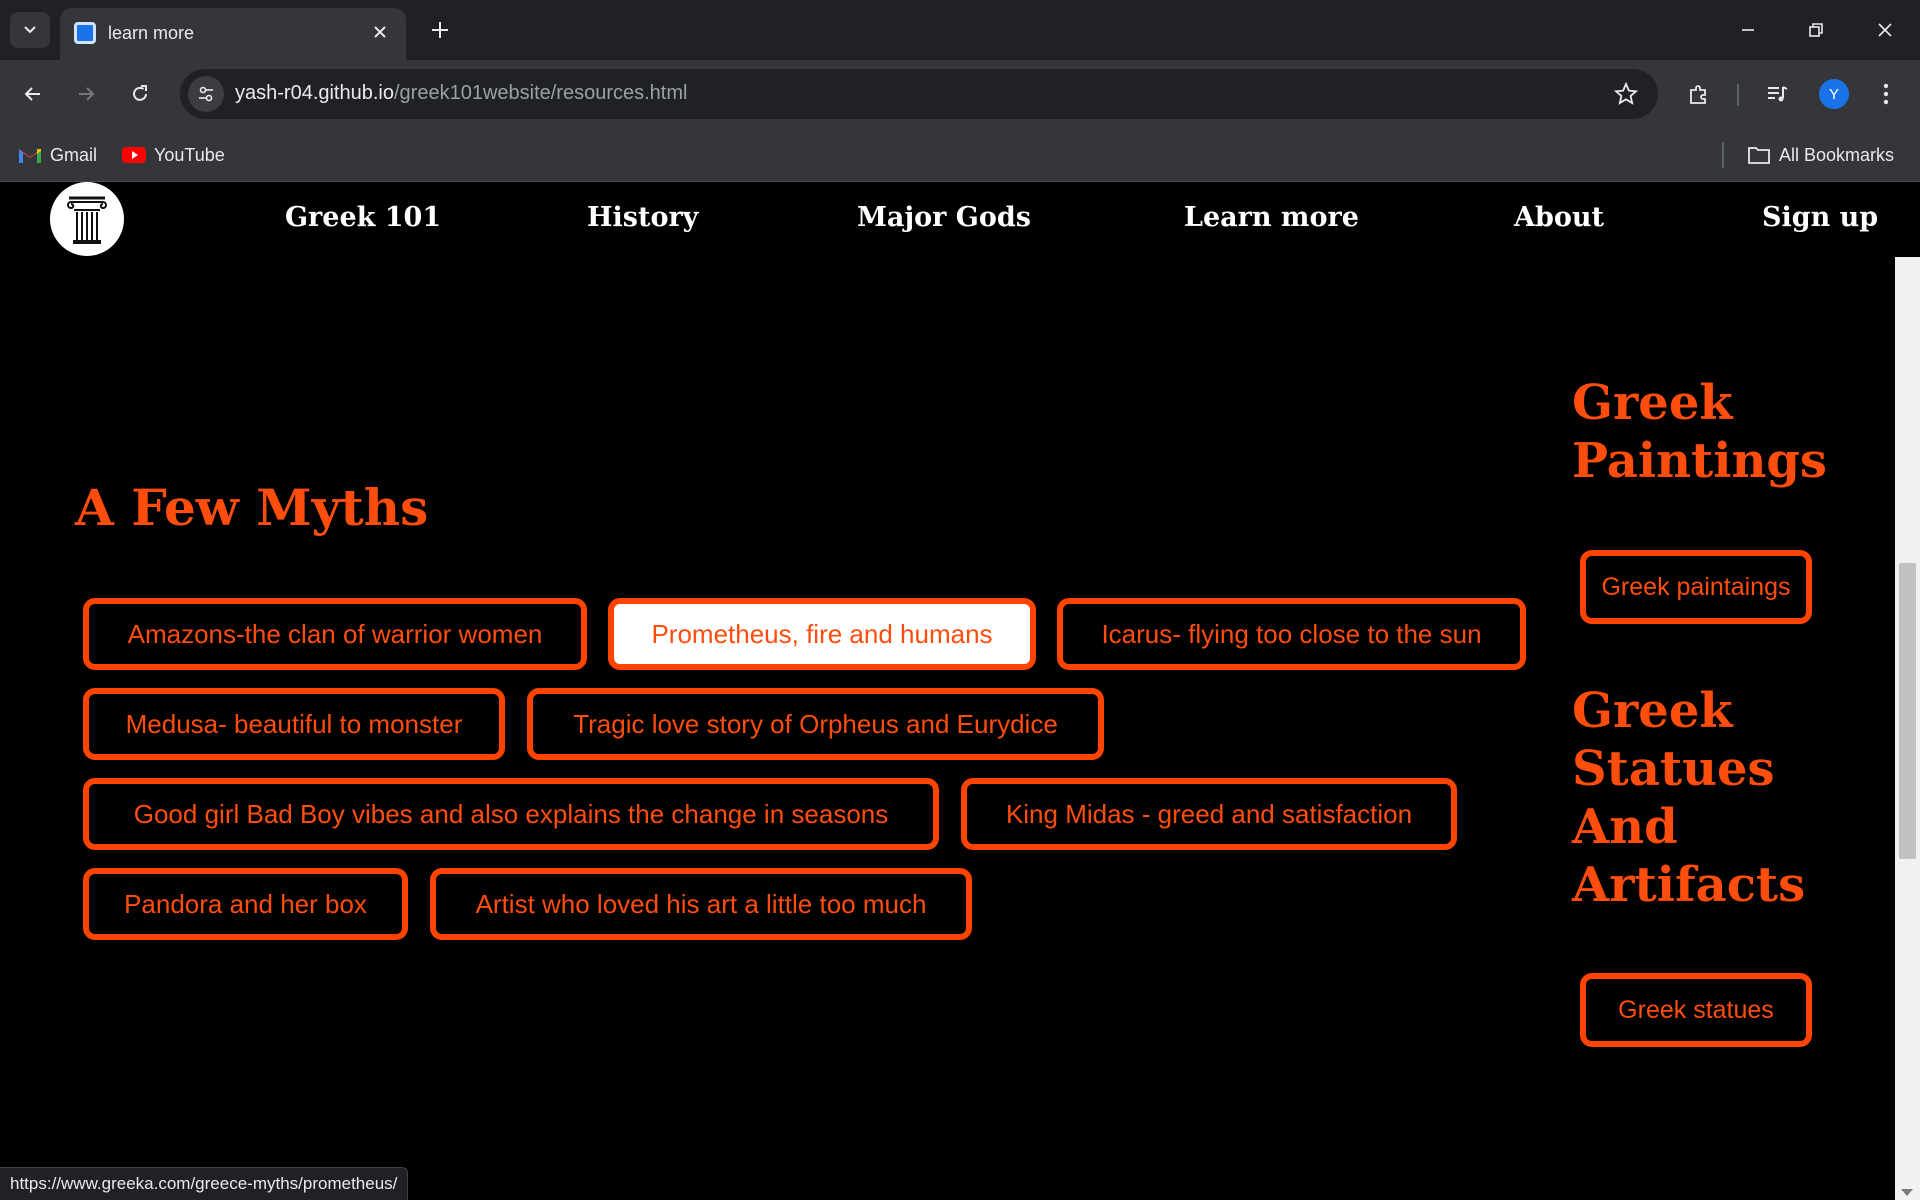  I want to click on chevron-down-icon, so click(30, 30).